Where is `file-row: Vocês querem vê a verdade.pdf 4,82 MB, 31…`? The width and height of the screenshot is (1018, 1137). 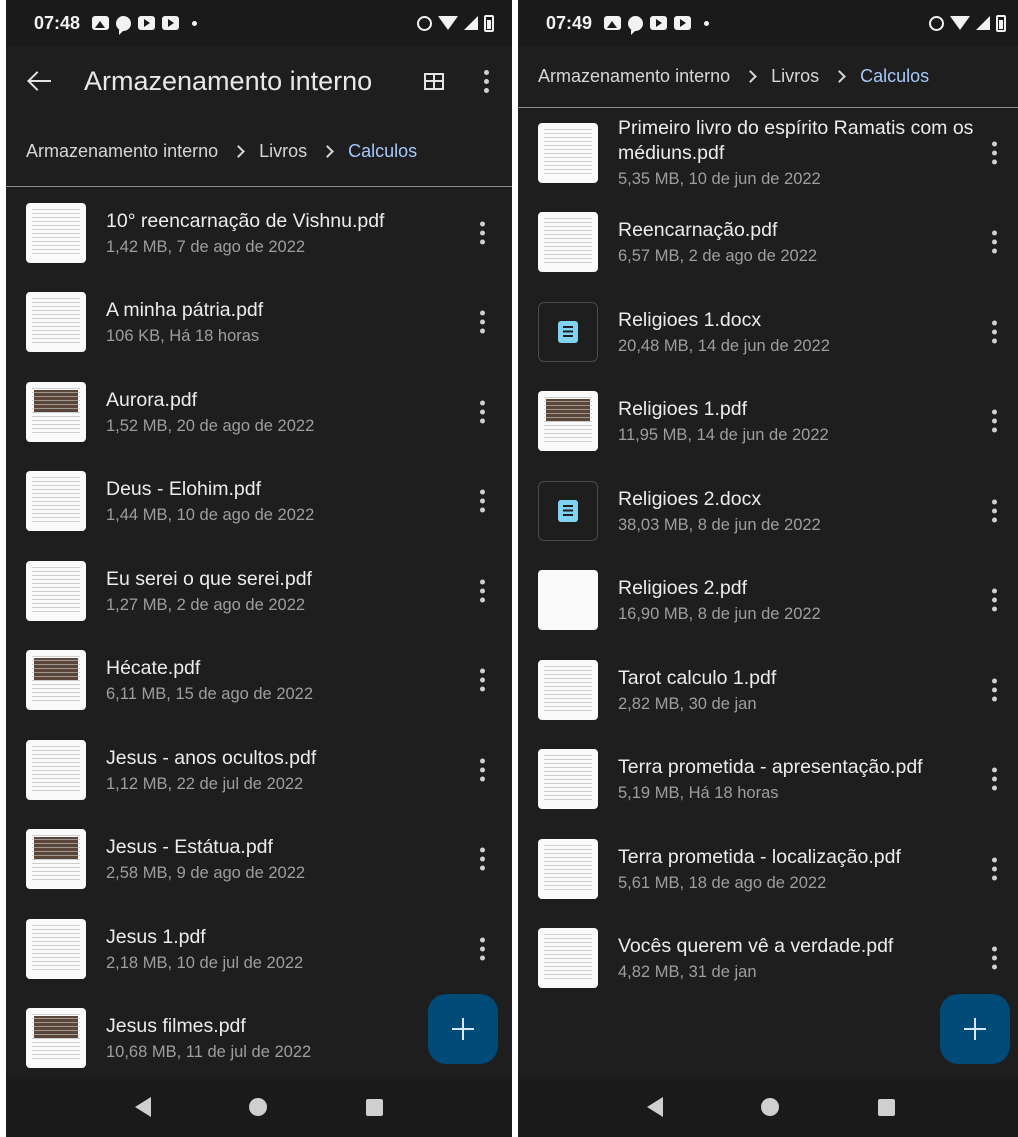 file-row: Vocês querem vê a verdade.pdf 4,82 MB, 31… is located at coordinates (768, 959).